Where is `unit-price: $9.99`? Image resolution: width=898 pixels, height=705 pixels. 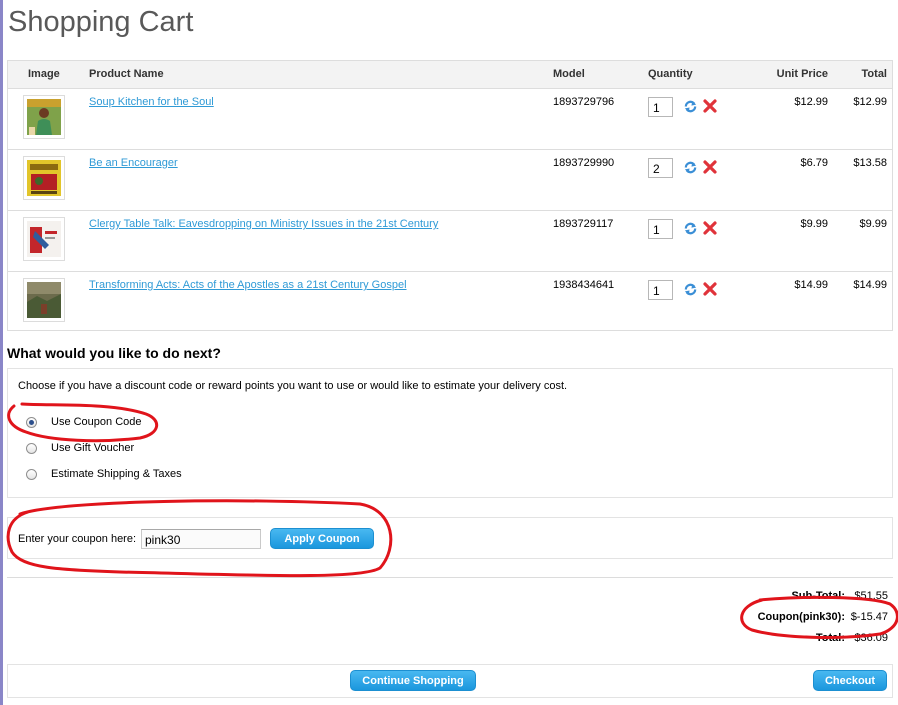 unit-price: $9.99 is located at coordinates (814, 224).